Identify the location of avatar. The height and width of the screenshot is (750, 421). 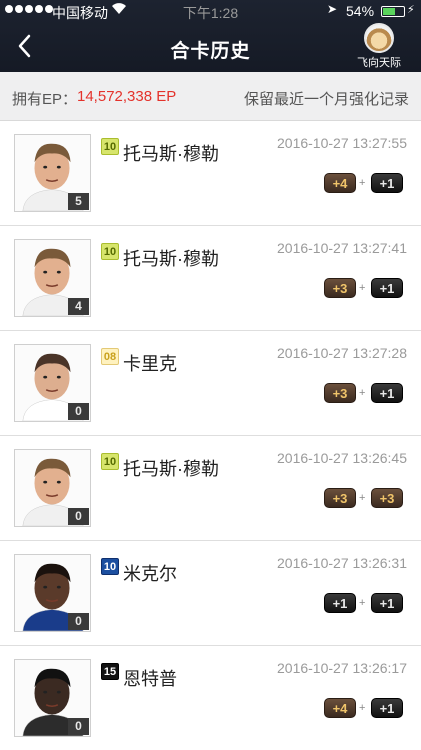
(379, 38).